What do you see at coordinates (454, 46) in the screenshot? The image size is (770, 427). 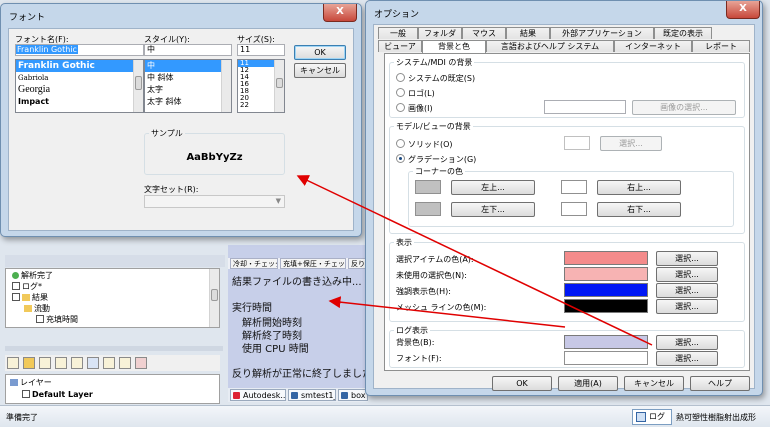 I see `tab-background-colors: 背景と色` at bounding box center [454, 46].